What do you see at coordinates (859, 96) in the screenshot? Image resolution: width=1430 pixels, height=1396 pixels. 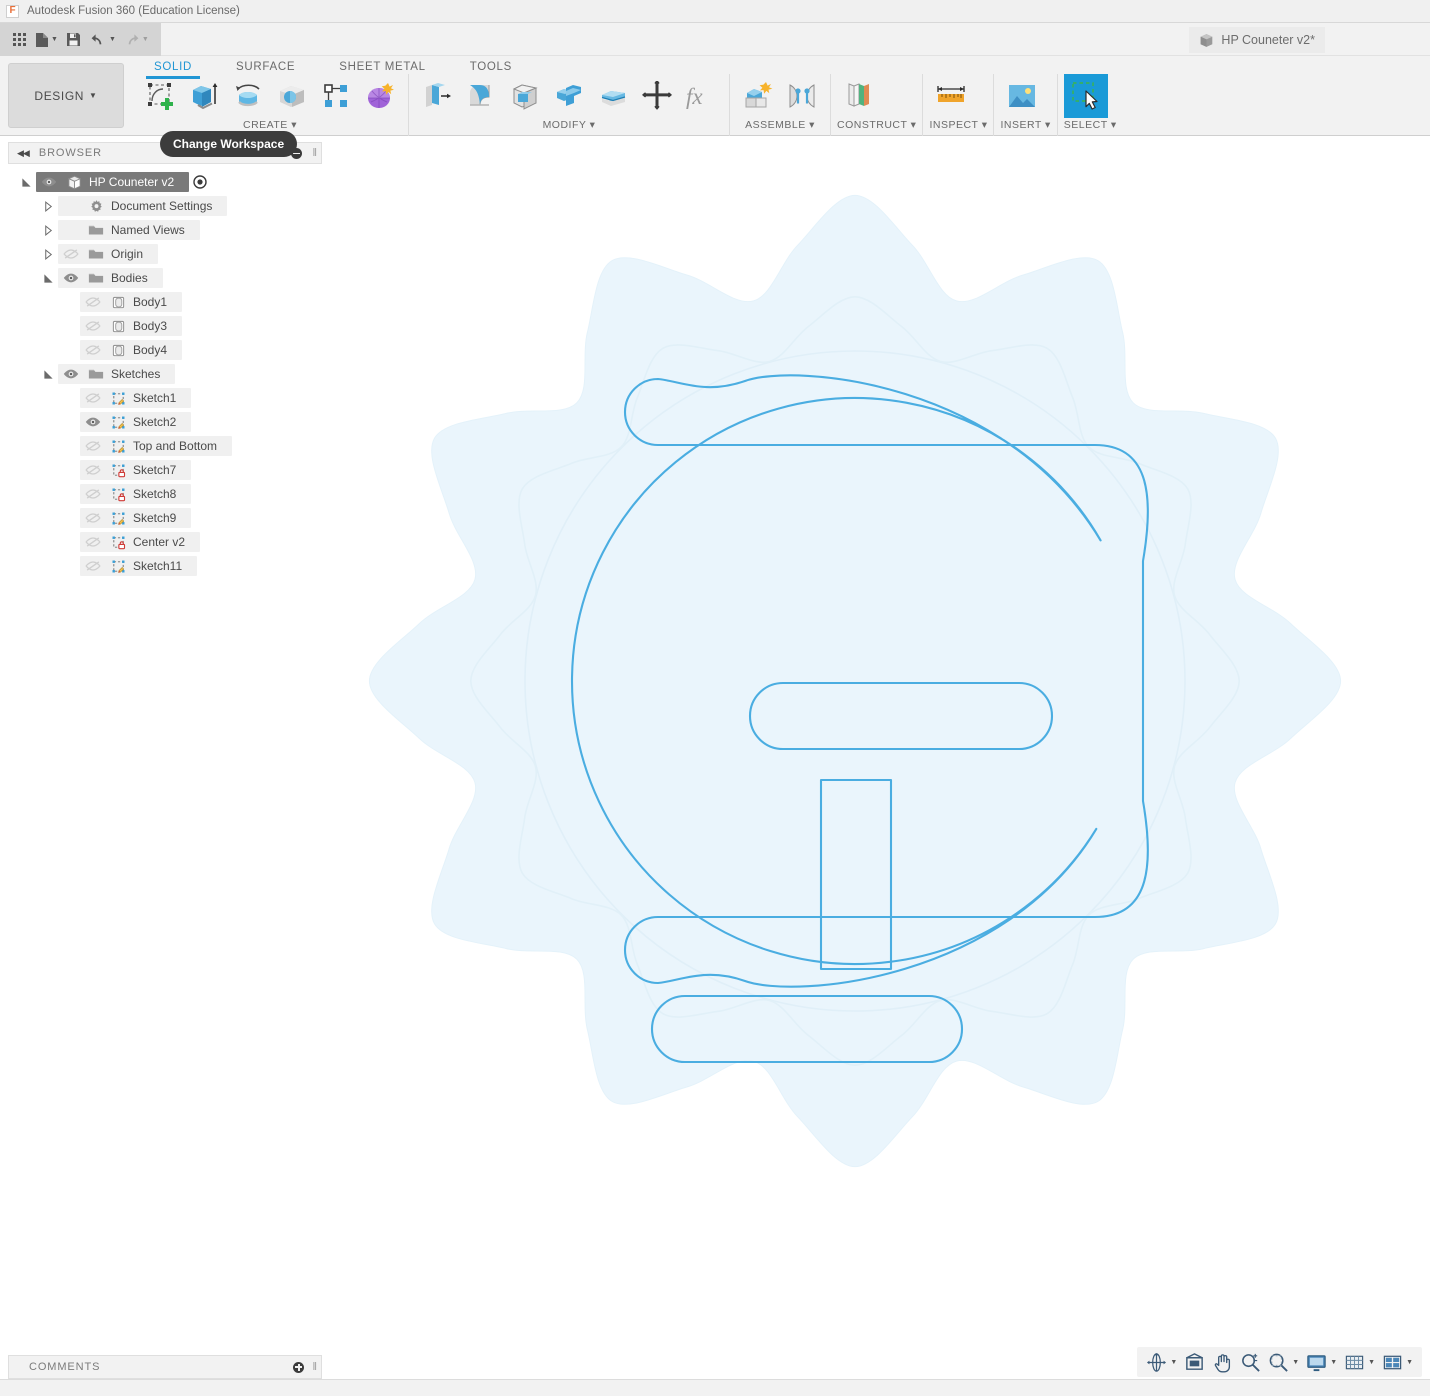 I see `construct-plane-tool` at bounding box center [859, 96].